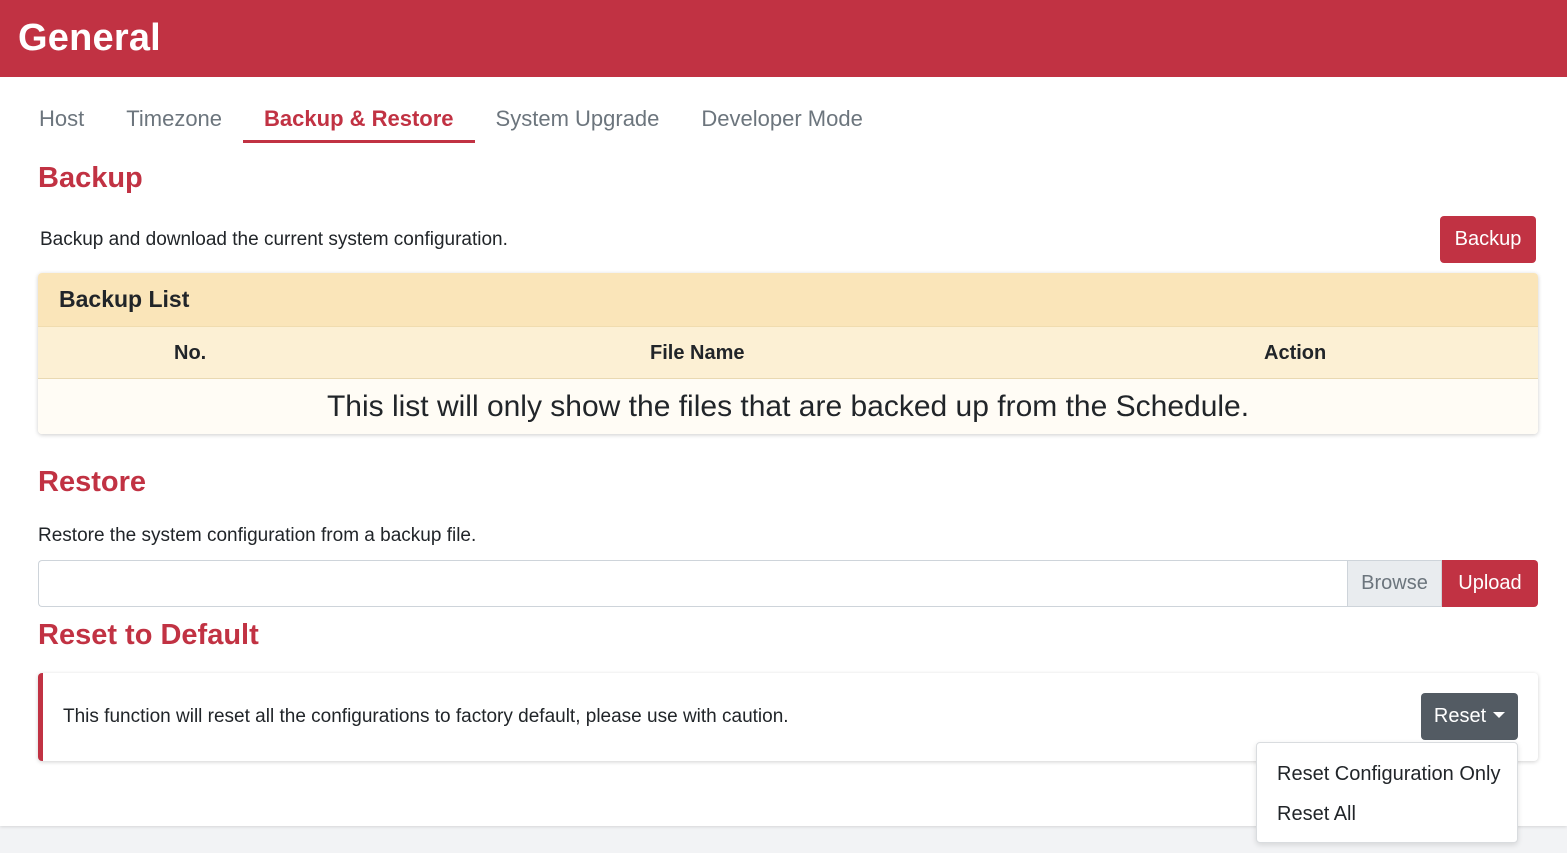 The image size is (1567, 853). I want to click on backup-list-title: Backup List, so click(788, 300).